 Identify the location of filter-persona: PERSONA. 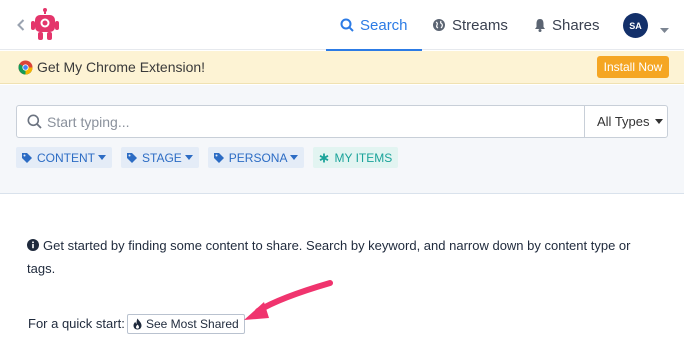
(256, 157).